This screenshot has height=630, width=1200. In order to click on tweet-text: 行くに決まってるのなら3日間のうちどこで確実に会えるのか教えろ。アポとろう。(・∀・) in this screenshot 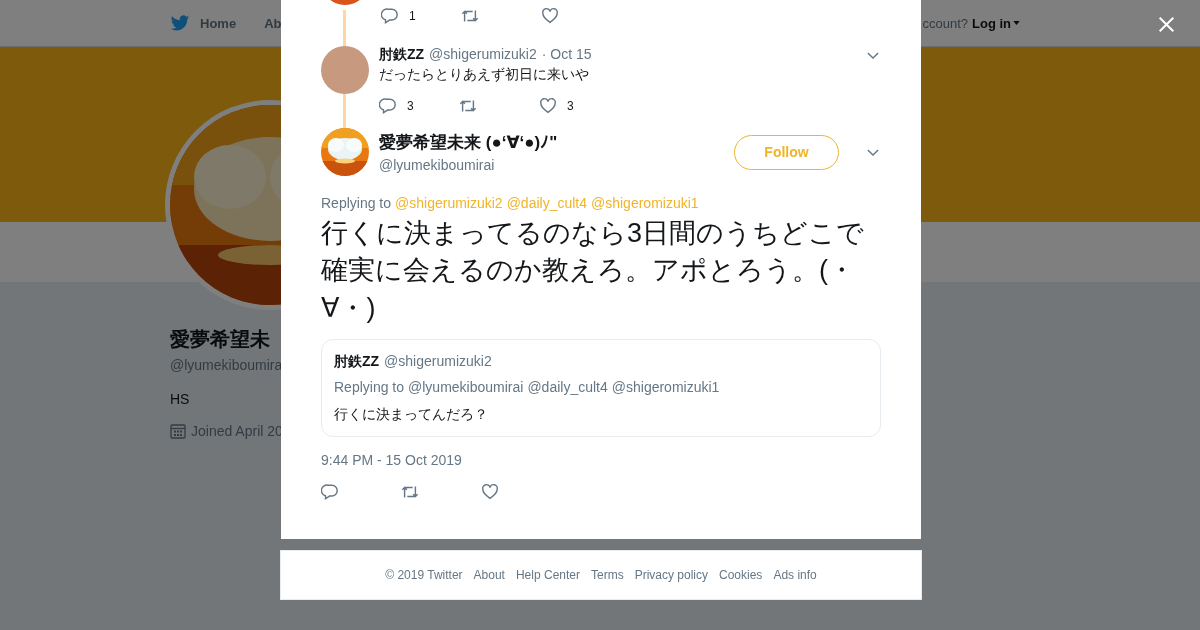, I will do `click(593, 271)`.